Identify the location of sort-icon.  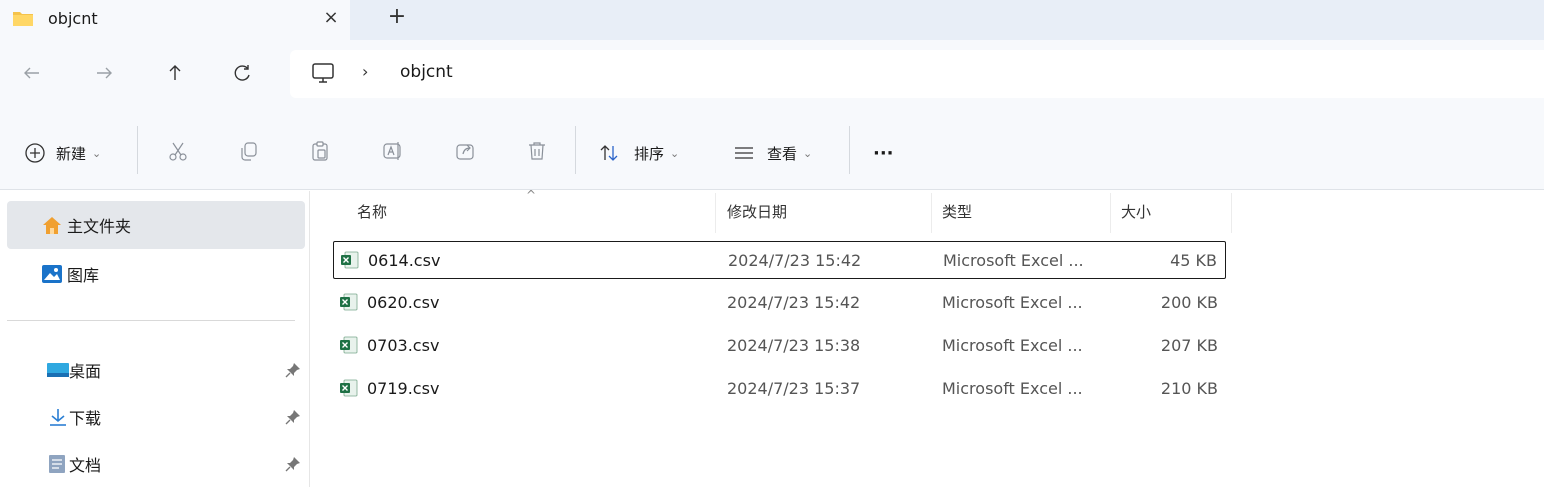
(609, 153).